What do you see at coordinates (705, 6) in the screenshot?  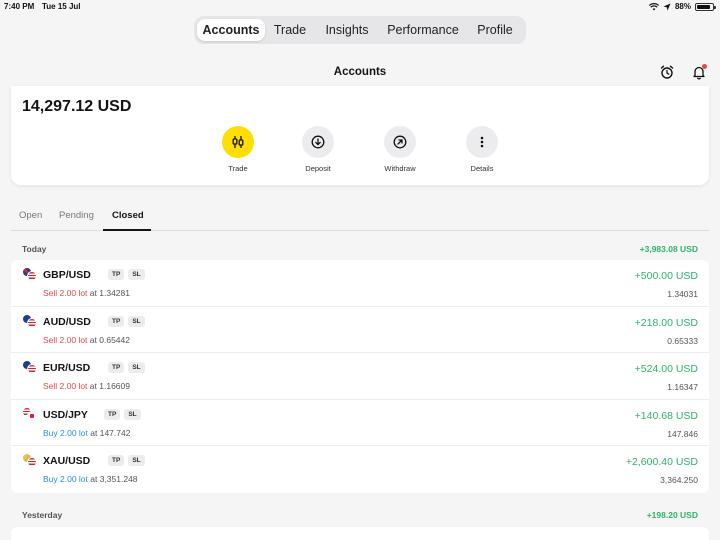 I see `battery-icon` at bounding box center [705, 6].